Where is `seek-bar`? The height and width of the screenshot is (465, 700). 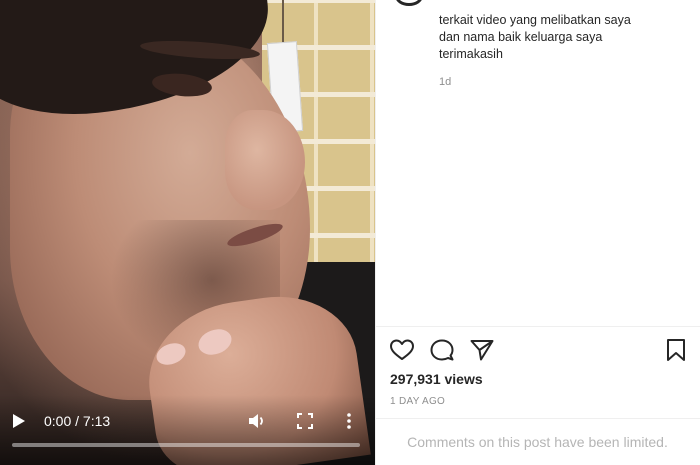
seek-bar is located at coordinates (186, 445).